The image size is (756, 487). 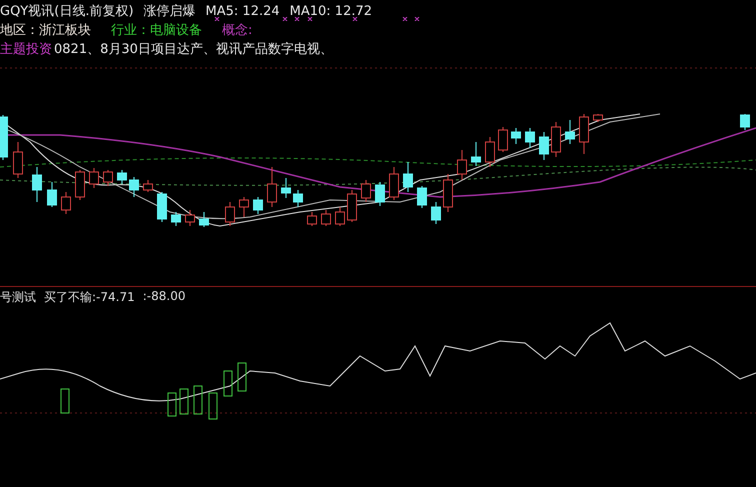 I want to click on ma5-value: MA5: 12.24, so click(x=243, y=12).